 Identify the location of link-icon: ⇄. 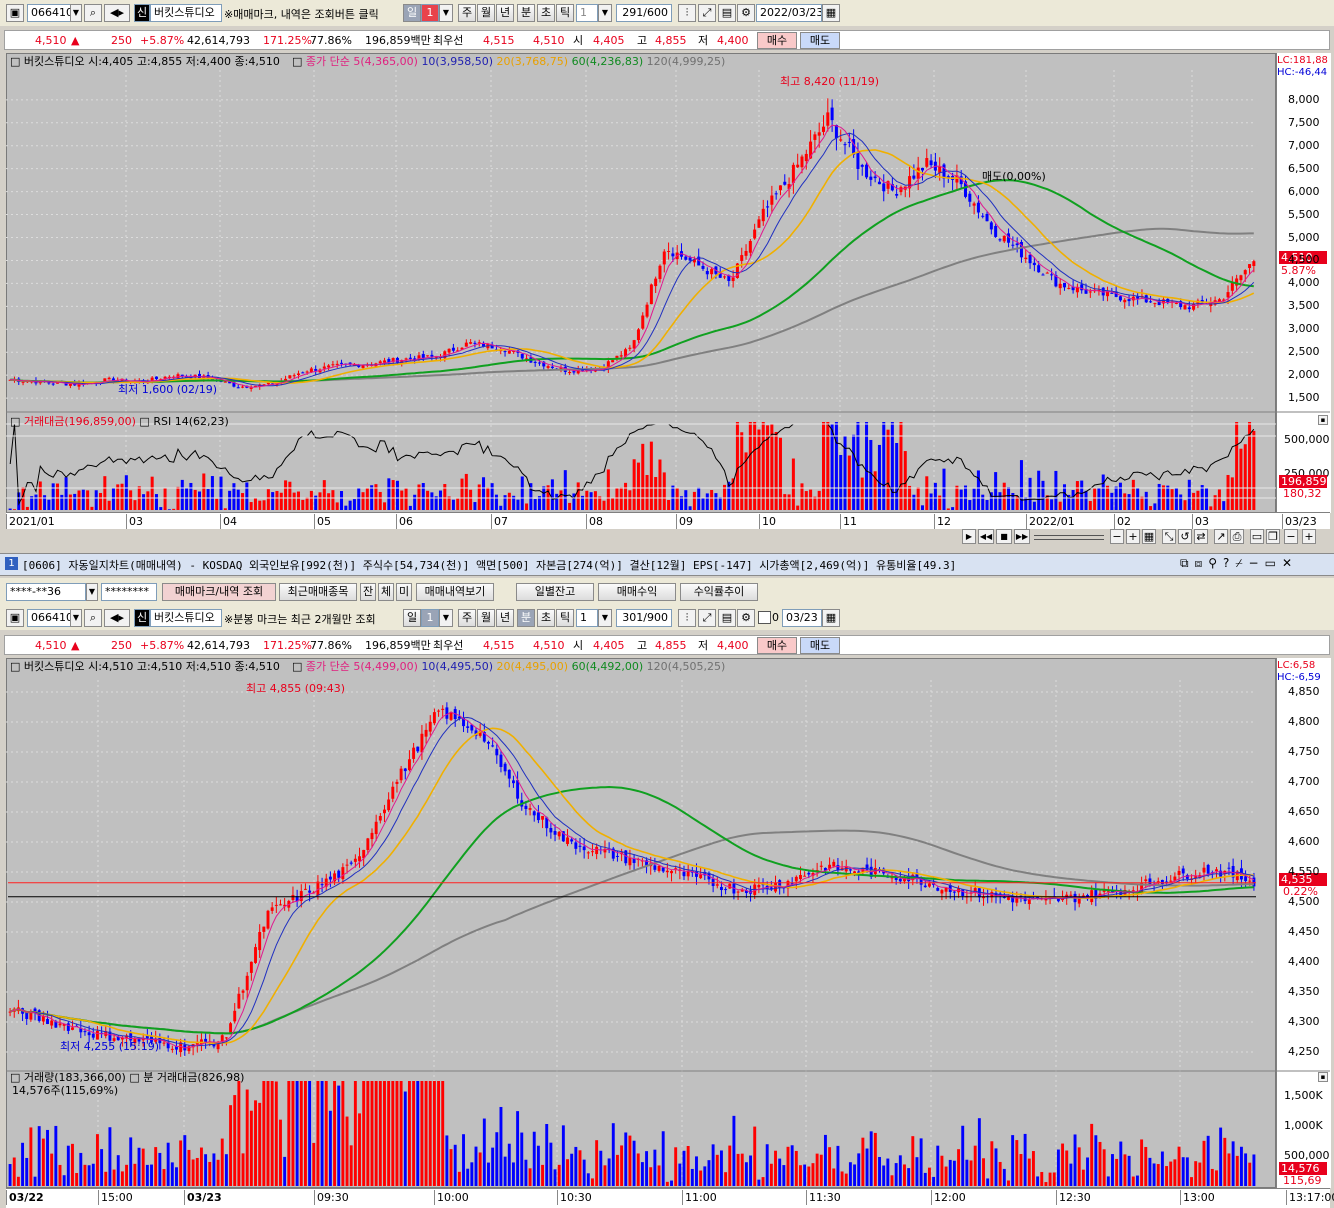
(1201, 536).